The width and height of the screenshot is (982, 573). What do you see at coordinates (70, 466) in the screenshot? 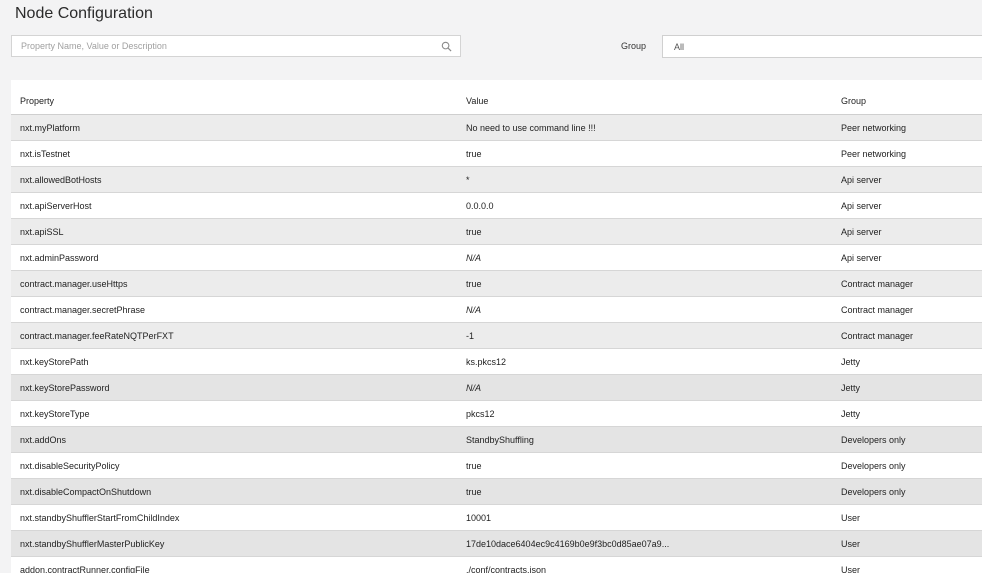
I see `cell-property: nxt.disableSecurityPolicy` at bounding box center [70, 466].